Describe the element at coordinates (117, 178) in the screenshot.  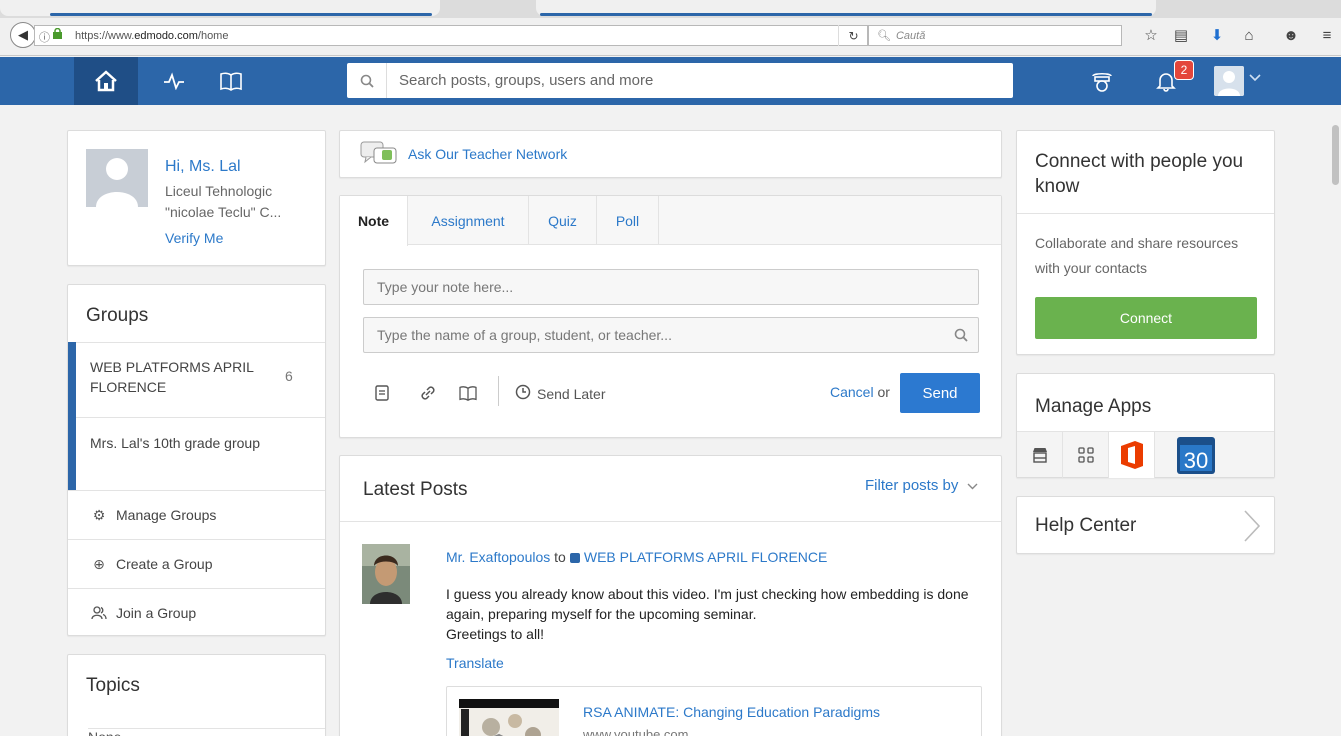
I see `profile-avatar` at that location.